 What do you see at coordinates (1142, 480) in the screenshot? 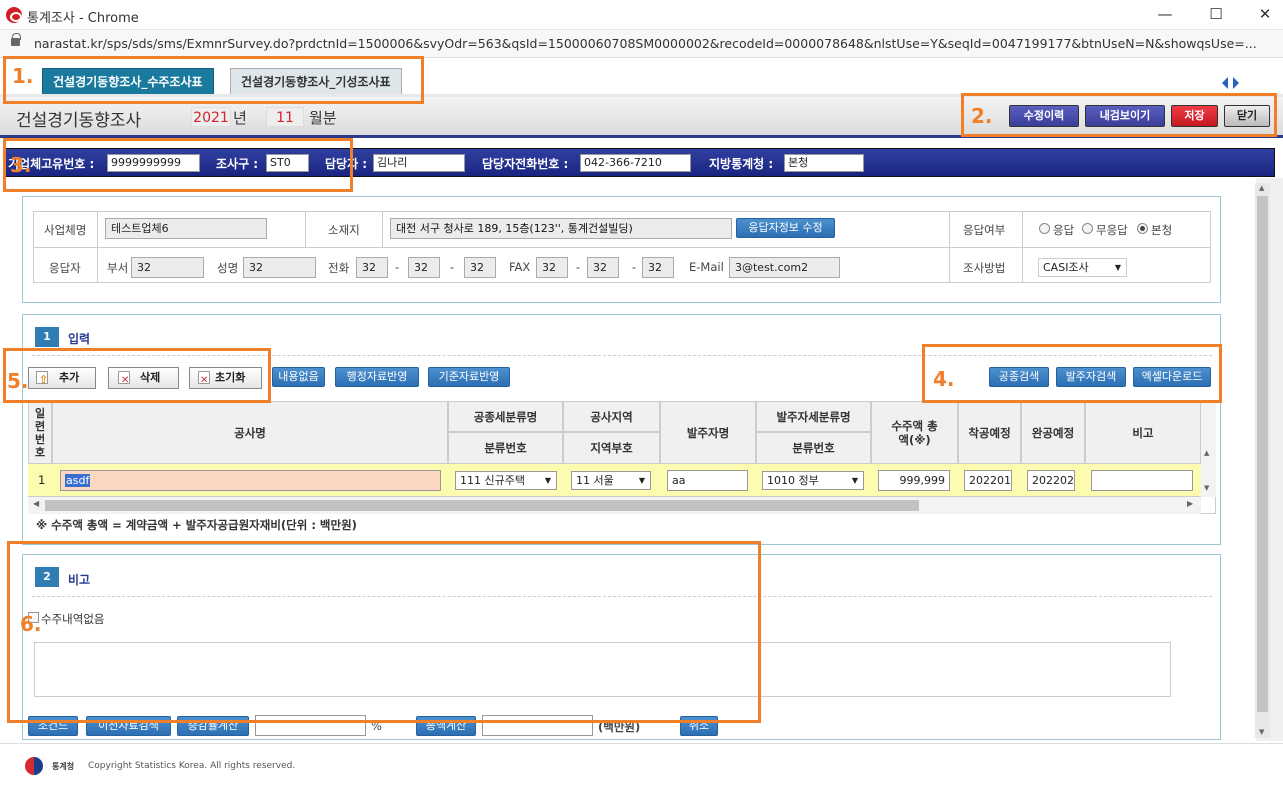
I see `note-input` at bounding box center [1142, 480].